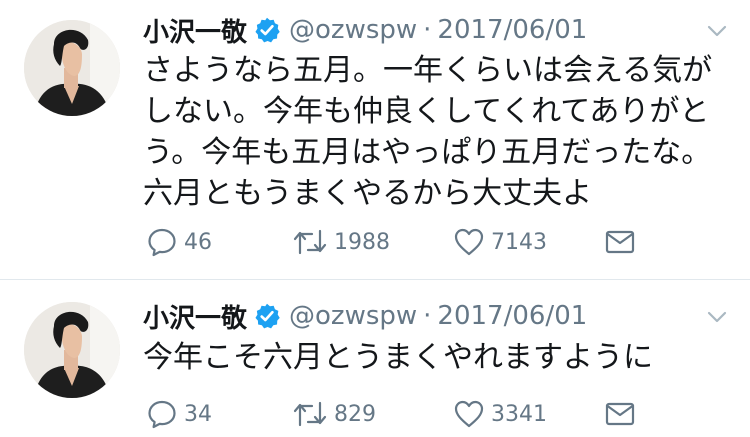 The height and width of the screenshot is (437, 750). Describe the element at coordinates (519, 242) in the screenshot. I see `like-count: 7143` at that location.